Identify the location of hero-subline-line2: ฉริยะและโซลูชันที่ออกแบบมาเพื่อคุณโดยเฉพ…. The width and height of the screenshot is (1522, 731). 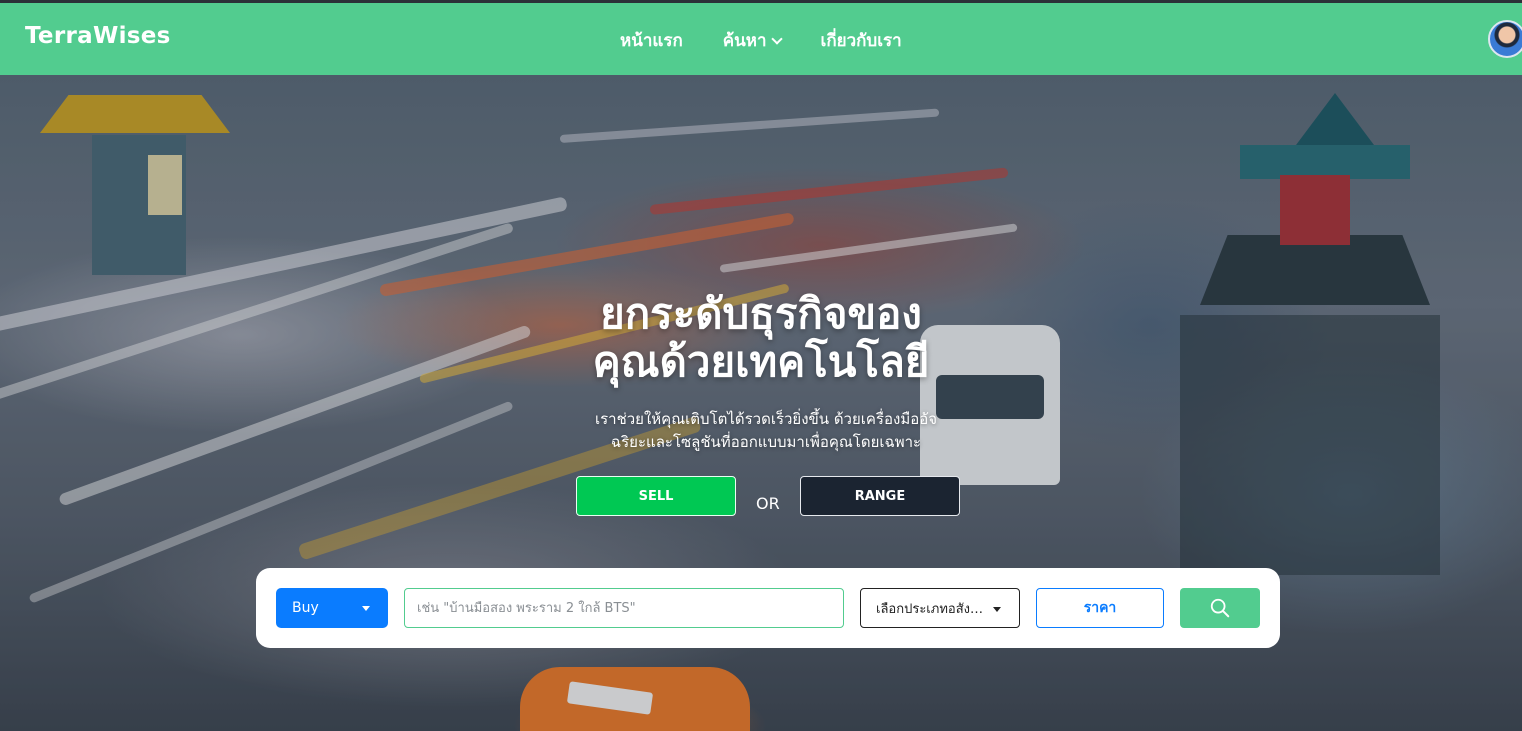
(766, 442).